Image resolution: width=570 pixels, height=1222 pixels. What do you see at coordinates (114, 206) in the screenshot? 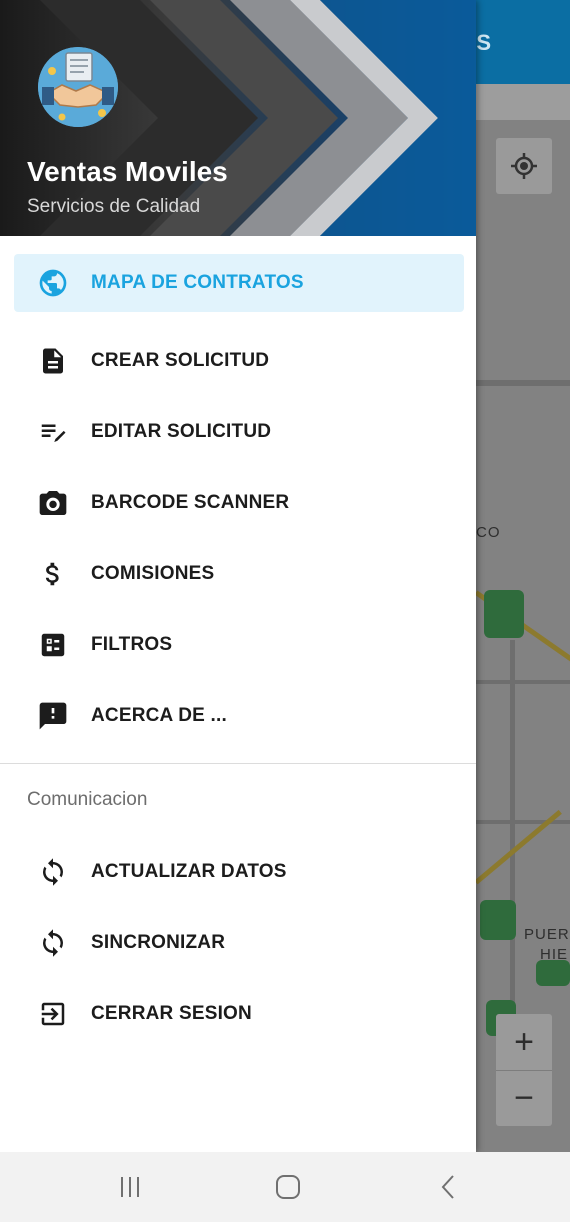
I see `drawer-app-subtitle: Servicios de Calidad` at bounding box center [114, 206].